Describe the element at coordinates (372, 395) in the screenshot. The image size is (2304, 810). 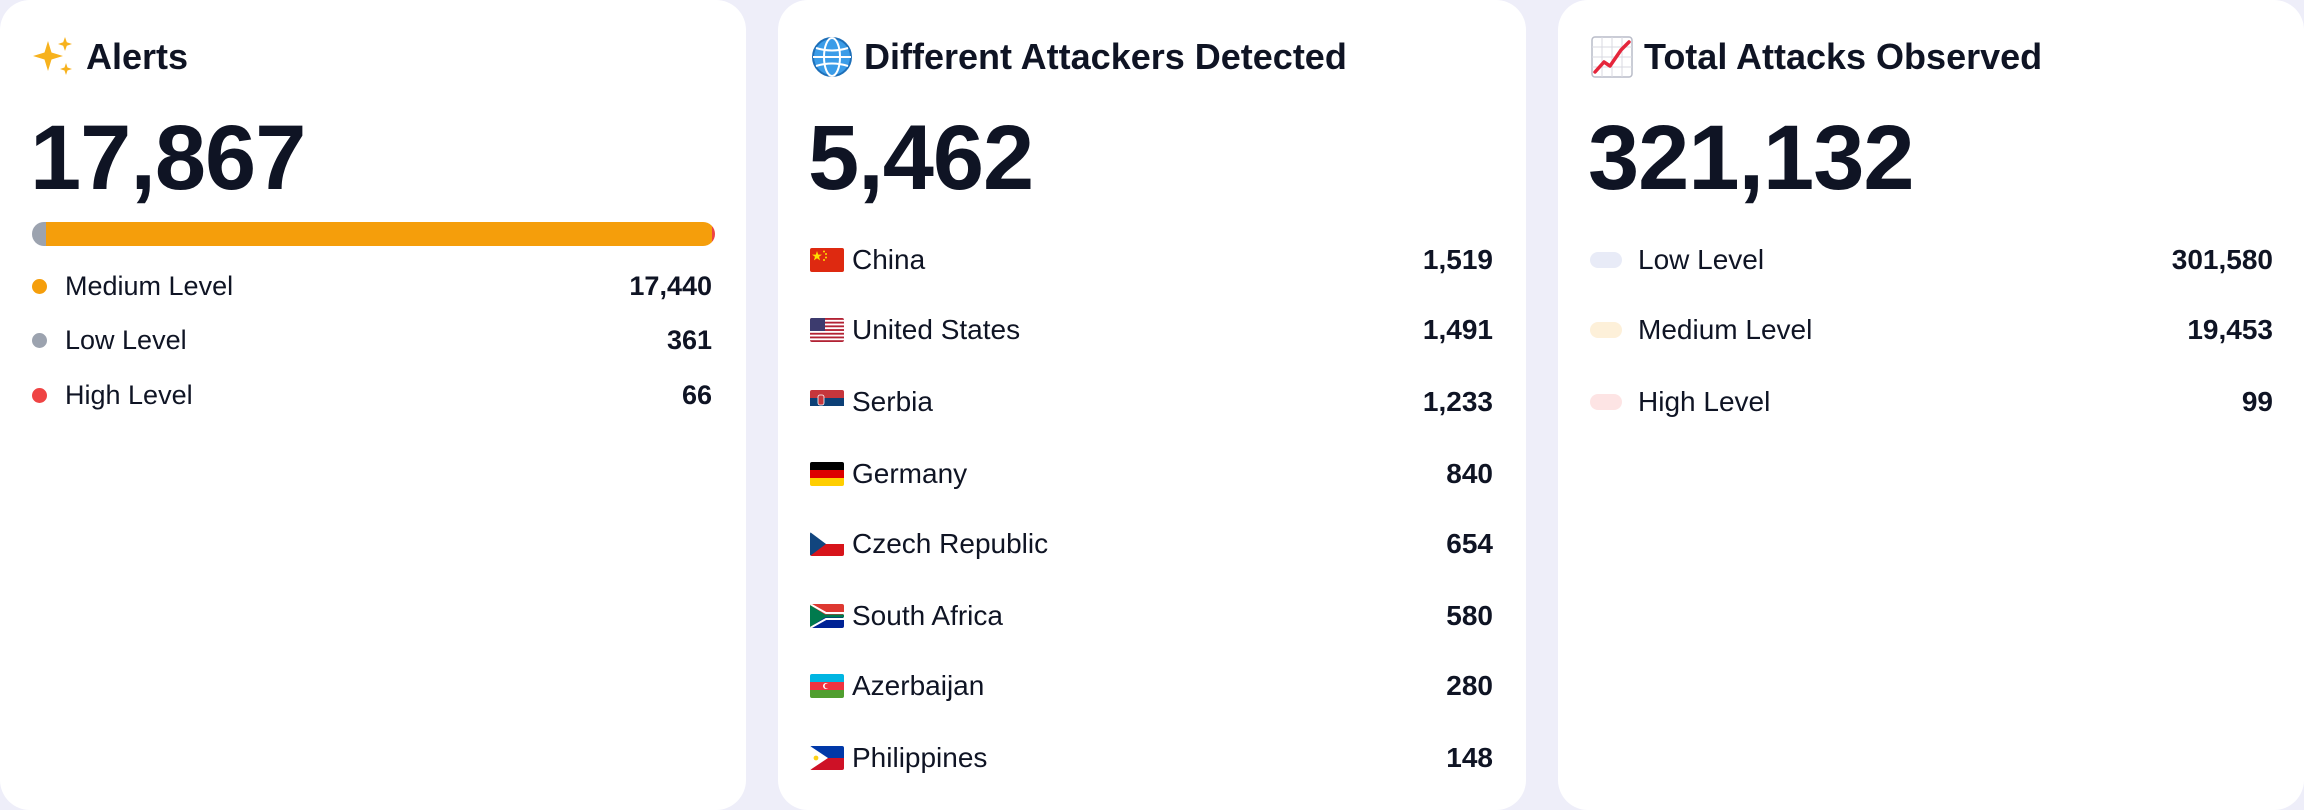
I see `alerts-row-high: High Level 66` at that location.